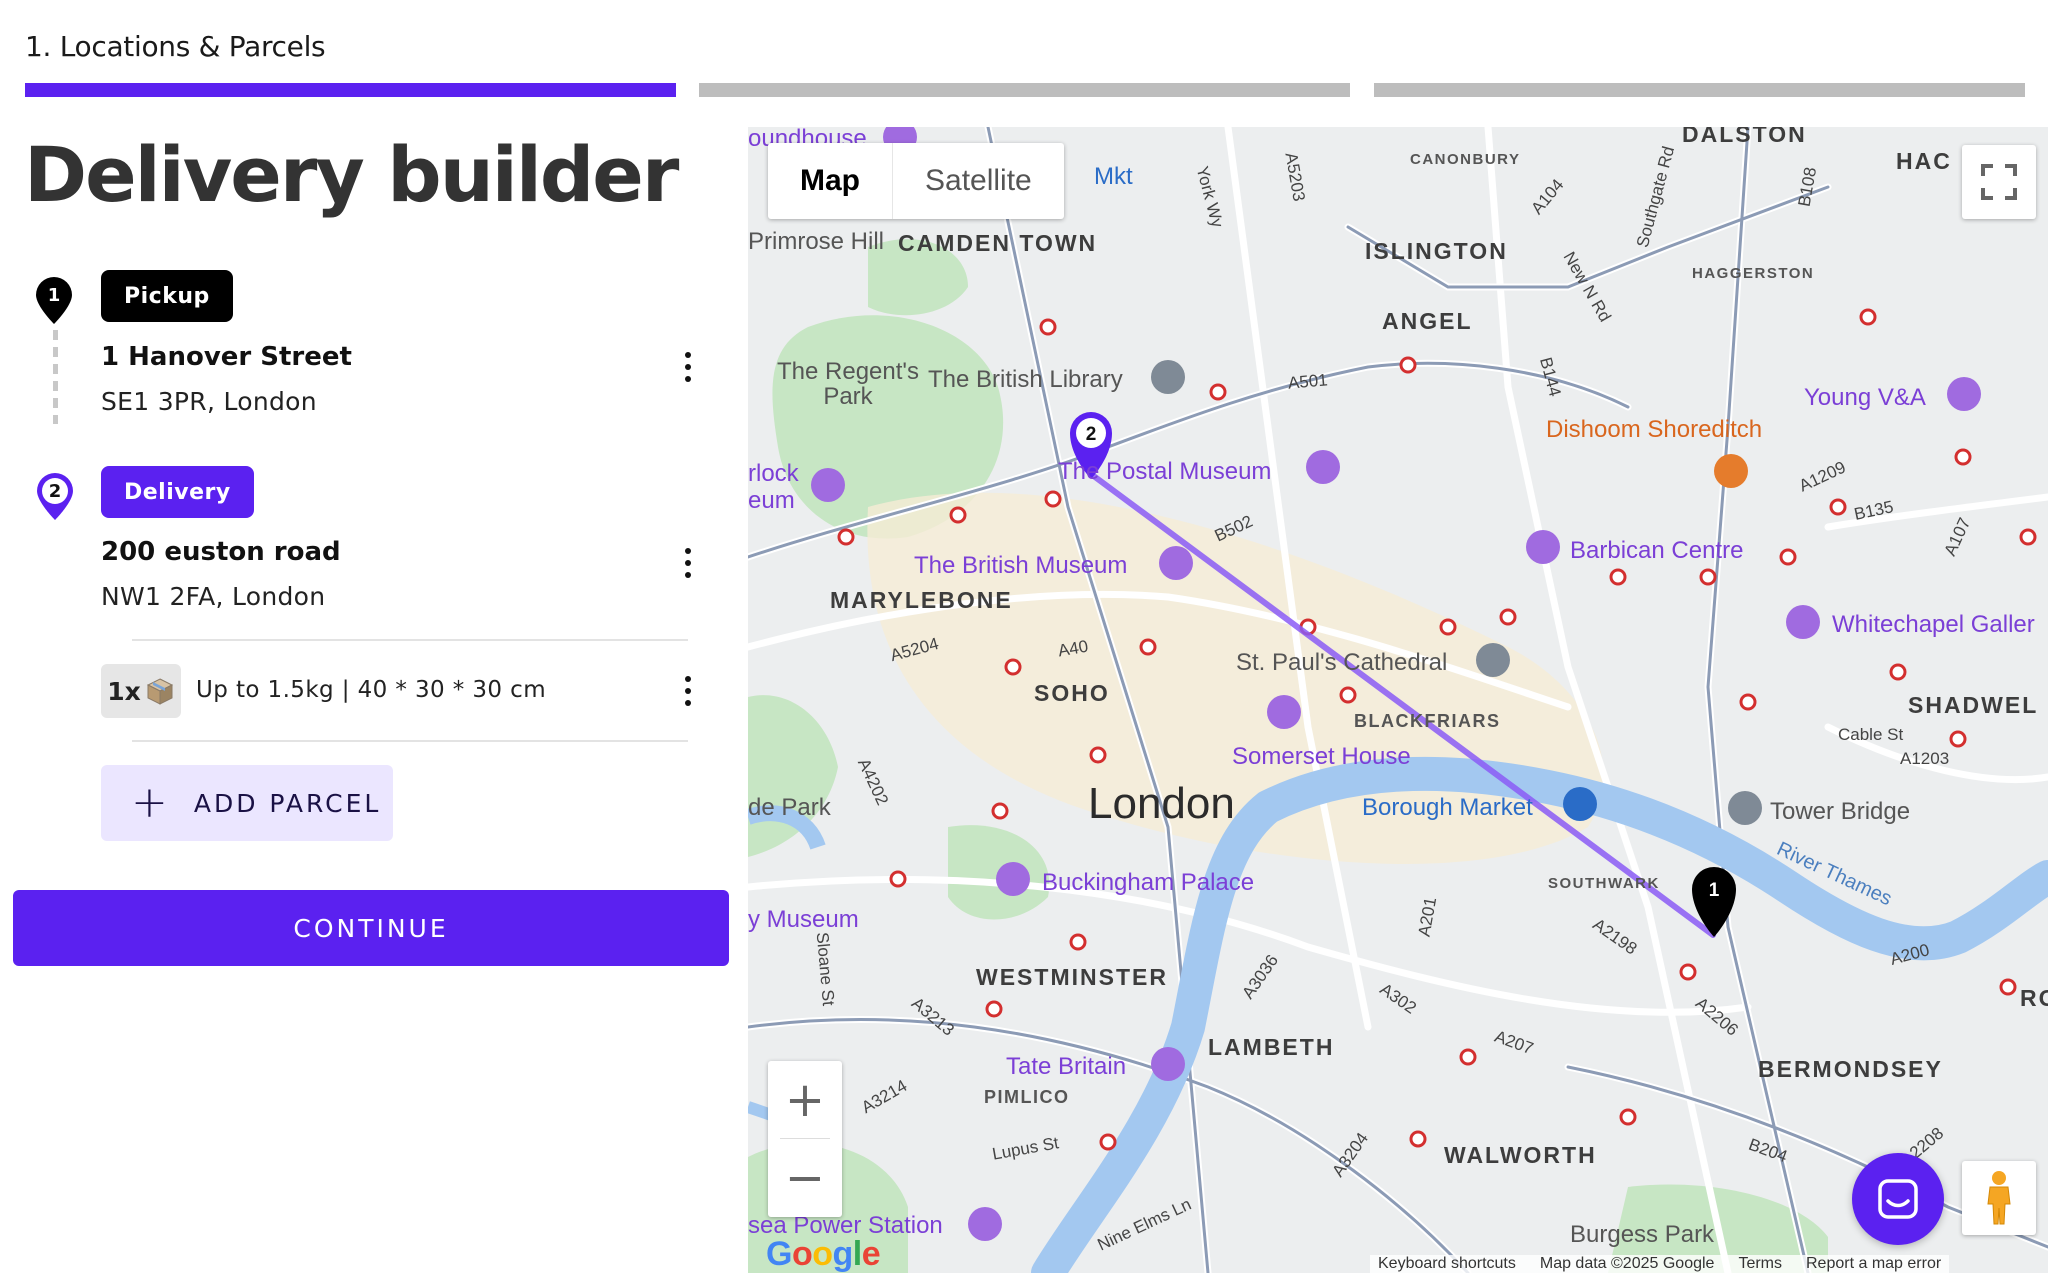 The width and height of the screenshot is (2048, 1273). Describe the element at coordinates (1025, 379) in the screenshot. I see `map-label-poi: The British Library` at that location.